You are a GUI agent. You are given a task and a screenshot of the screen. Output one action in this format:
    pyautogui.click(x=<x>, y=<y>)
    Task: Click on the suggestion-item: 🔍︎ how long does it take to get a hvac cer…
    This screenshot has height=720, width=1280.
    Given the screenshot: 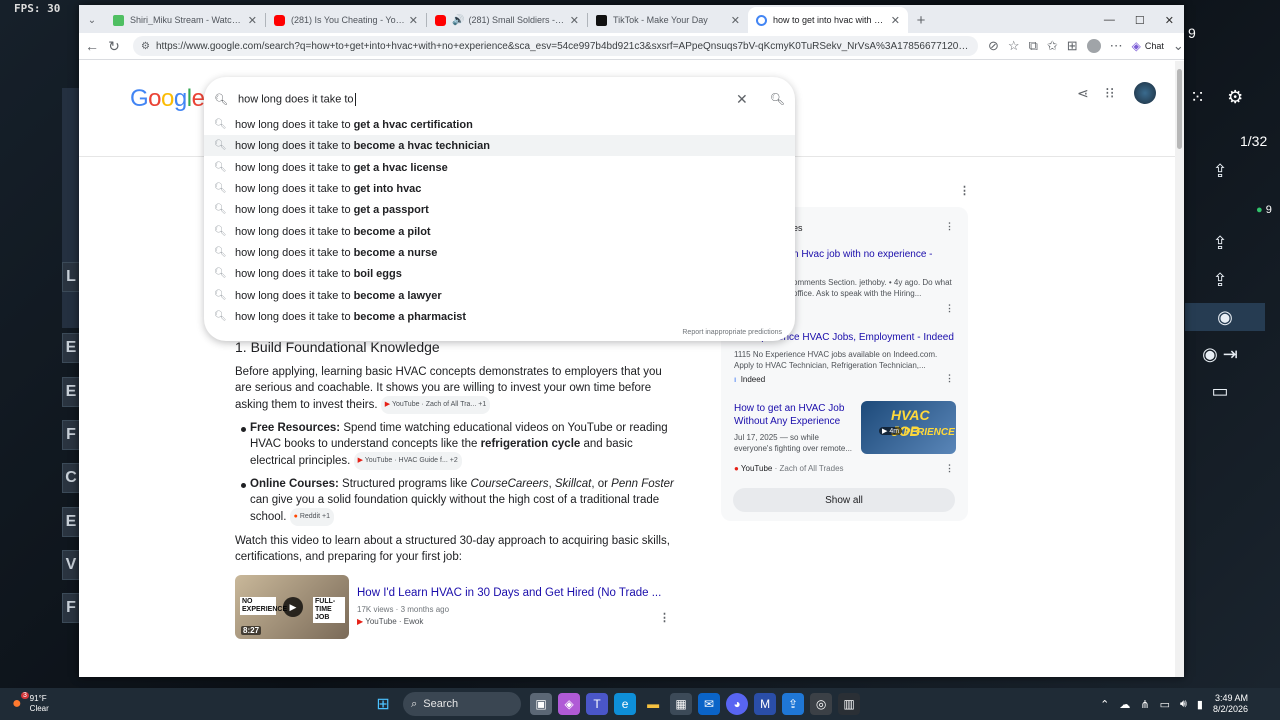 What is the action you would take?
    pyautogui.click(x=499, y=124)
    